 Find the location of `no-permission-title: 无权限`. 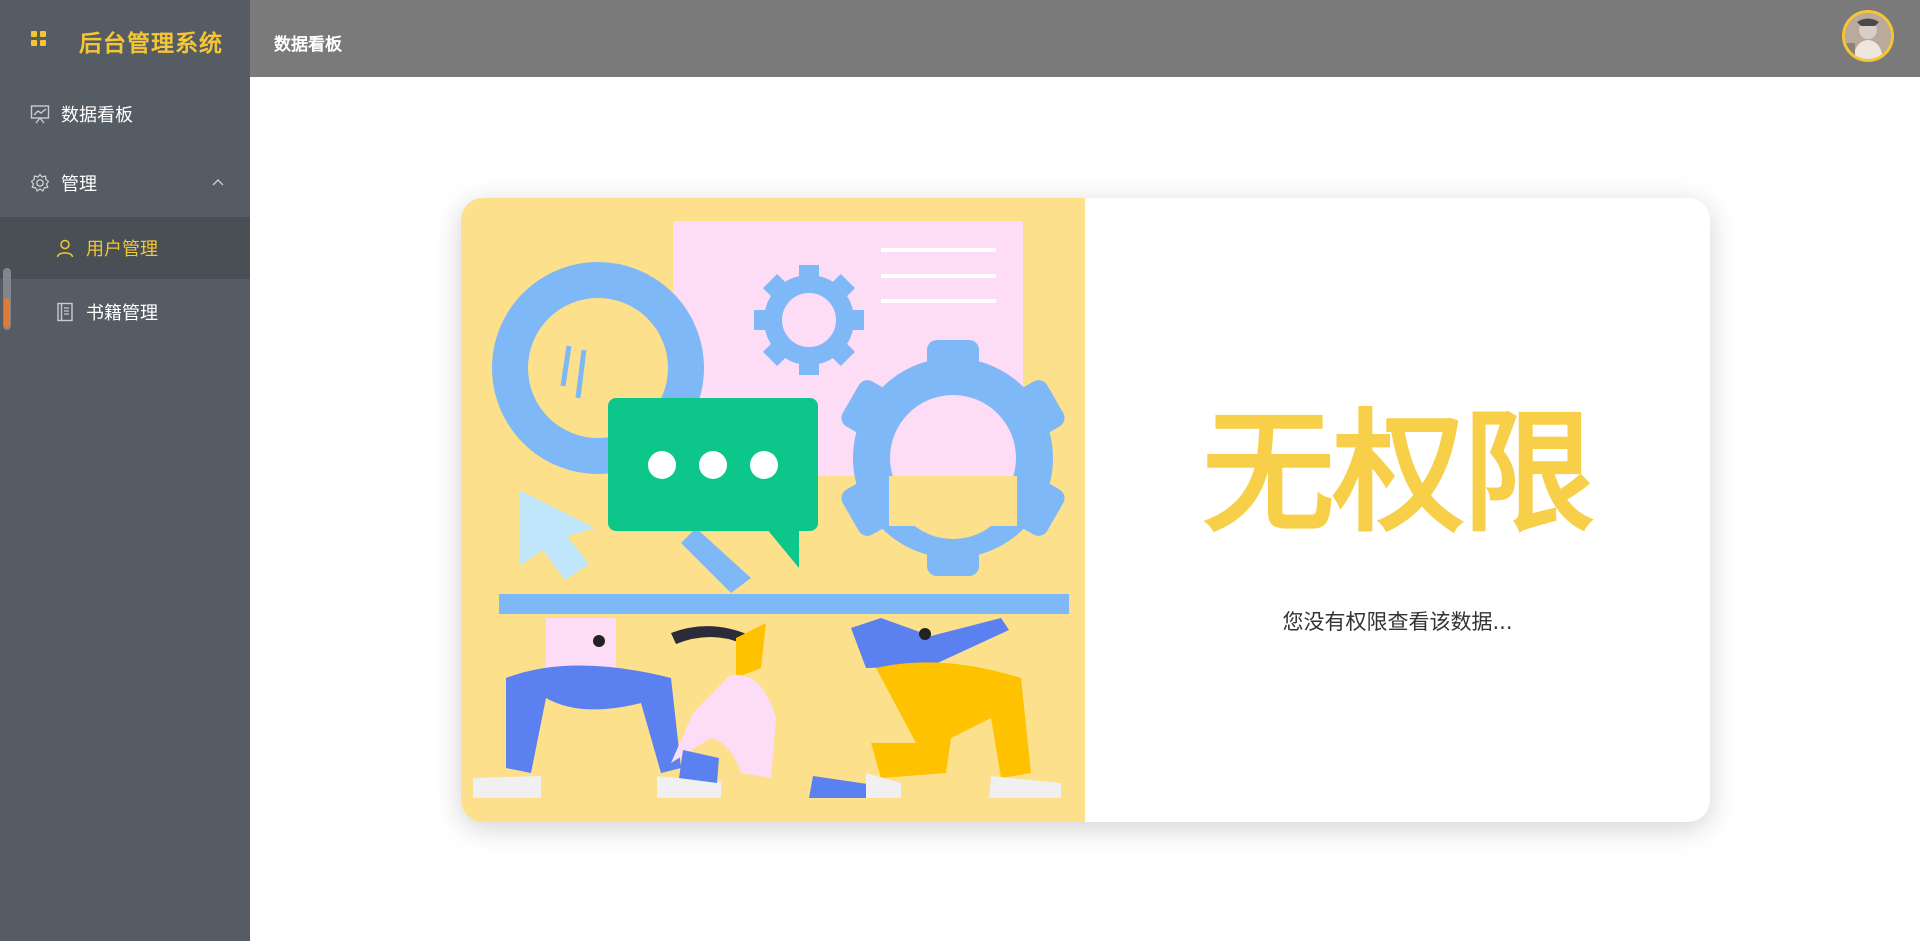

no-permission-title: 无权限 is located at coordinates (1398, 474).